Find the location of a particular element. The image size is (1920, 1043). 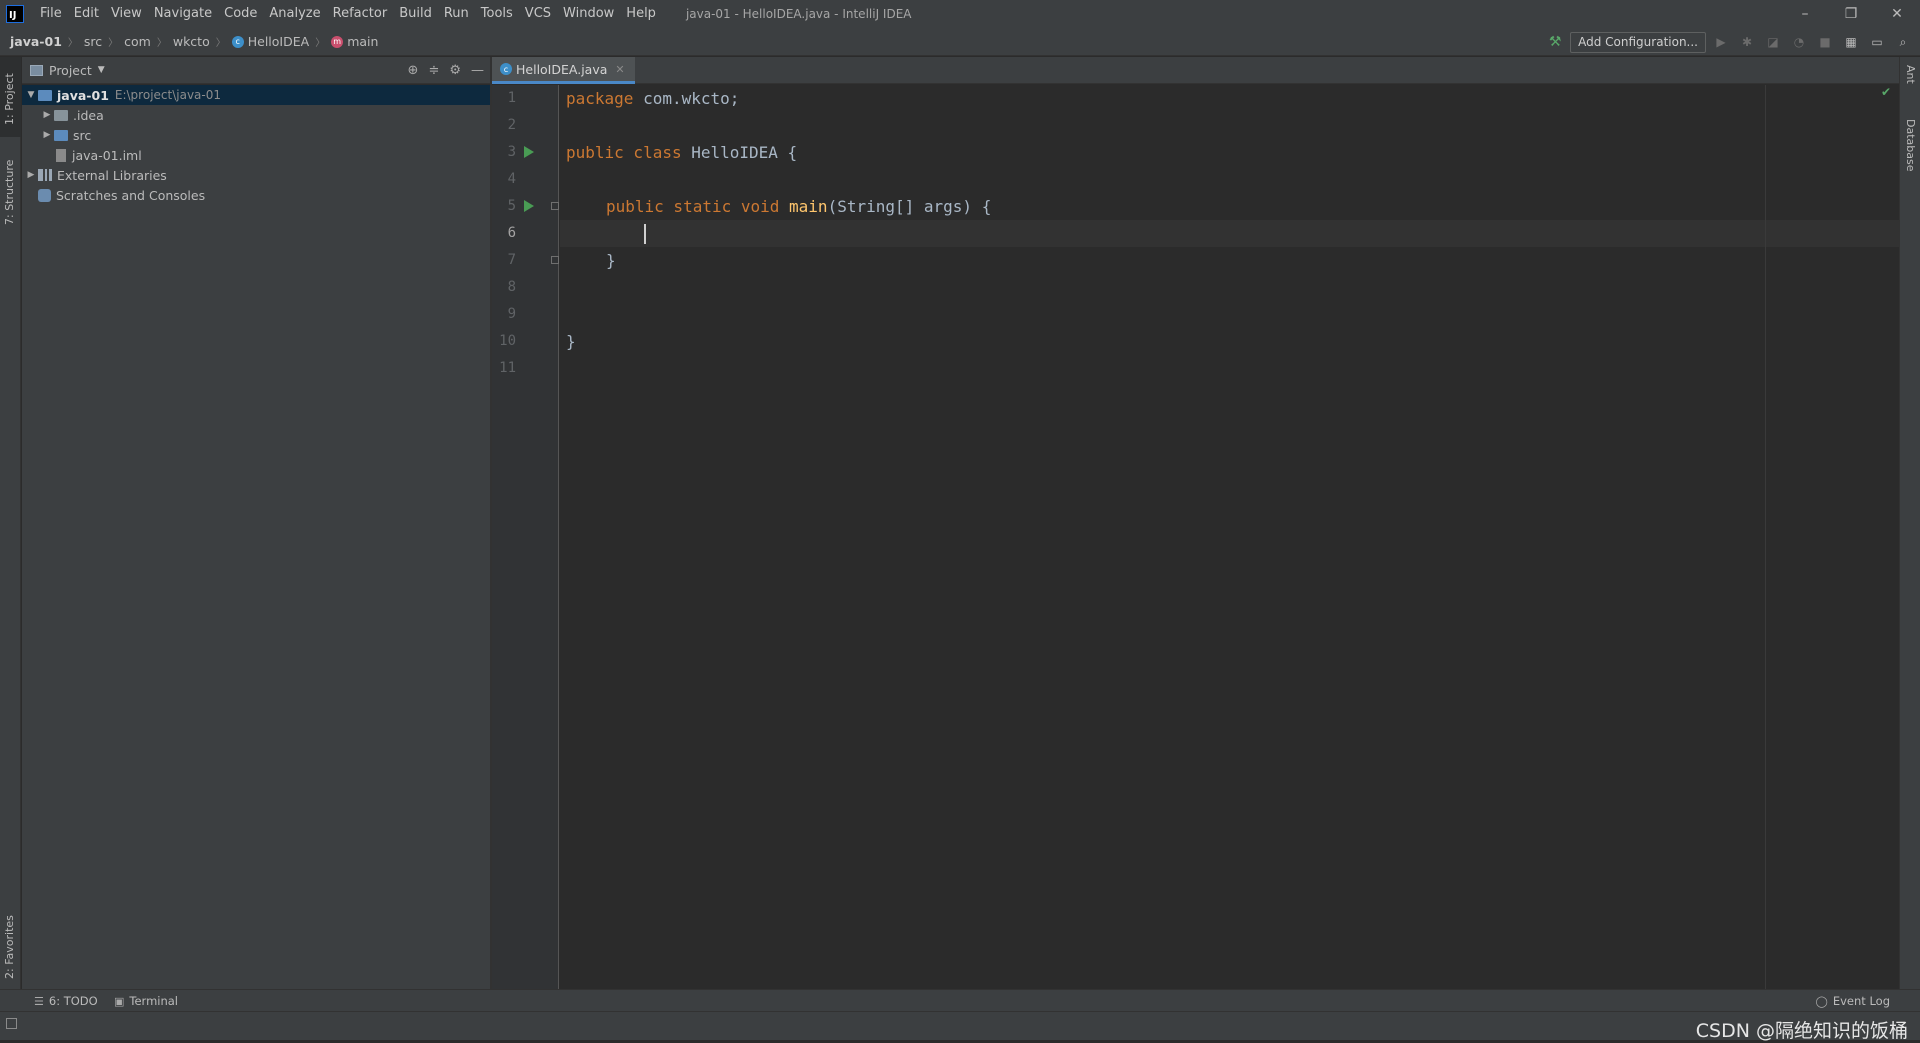

breadcrumb-wkcto: wkcto is located at coordinates (191, 41).